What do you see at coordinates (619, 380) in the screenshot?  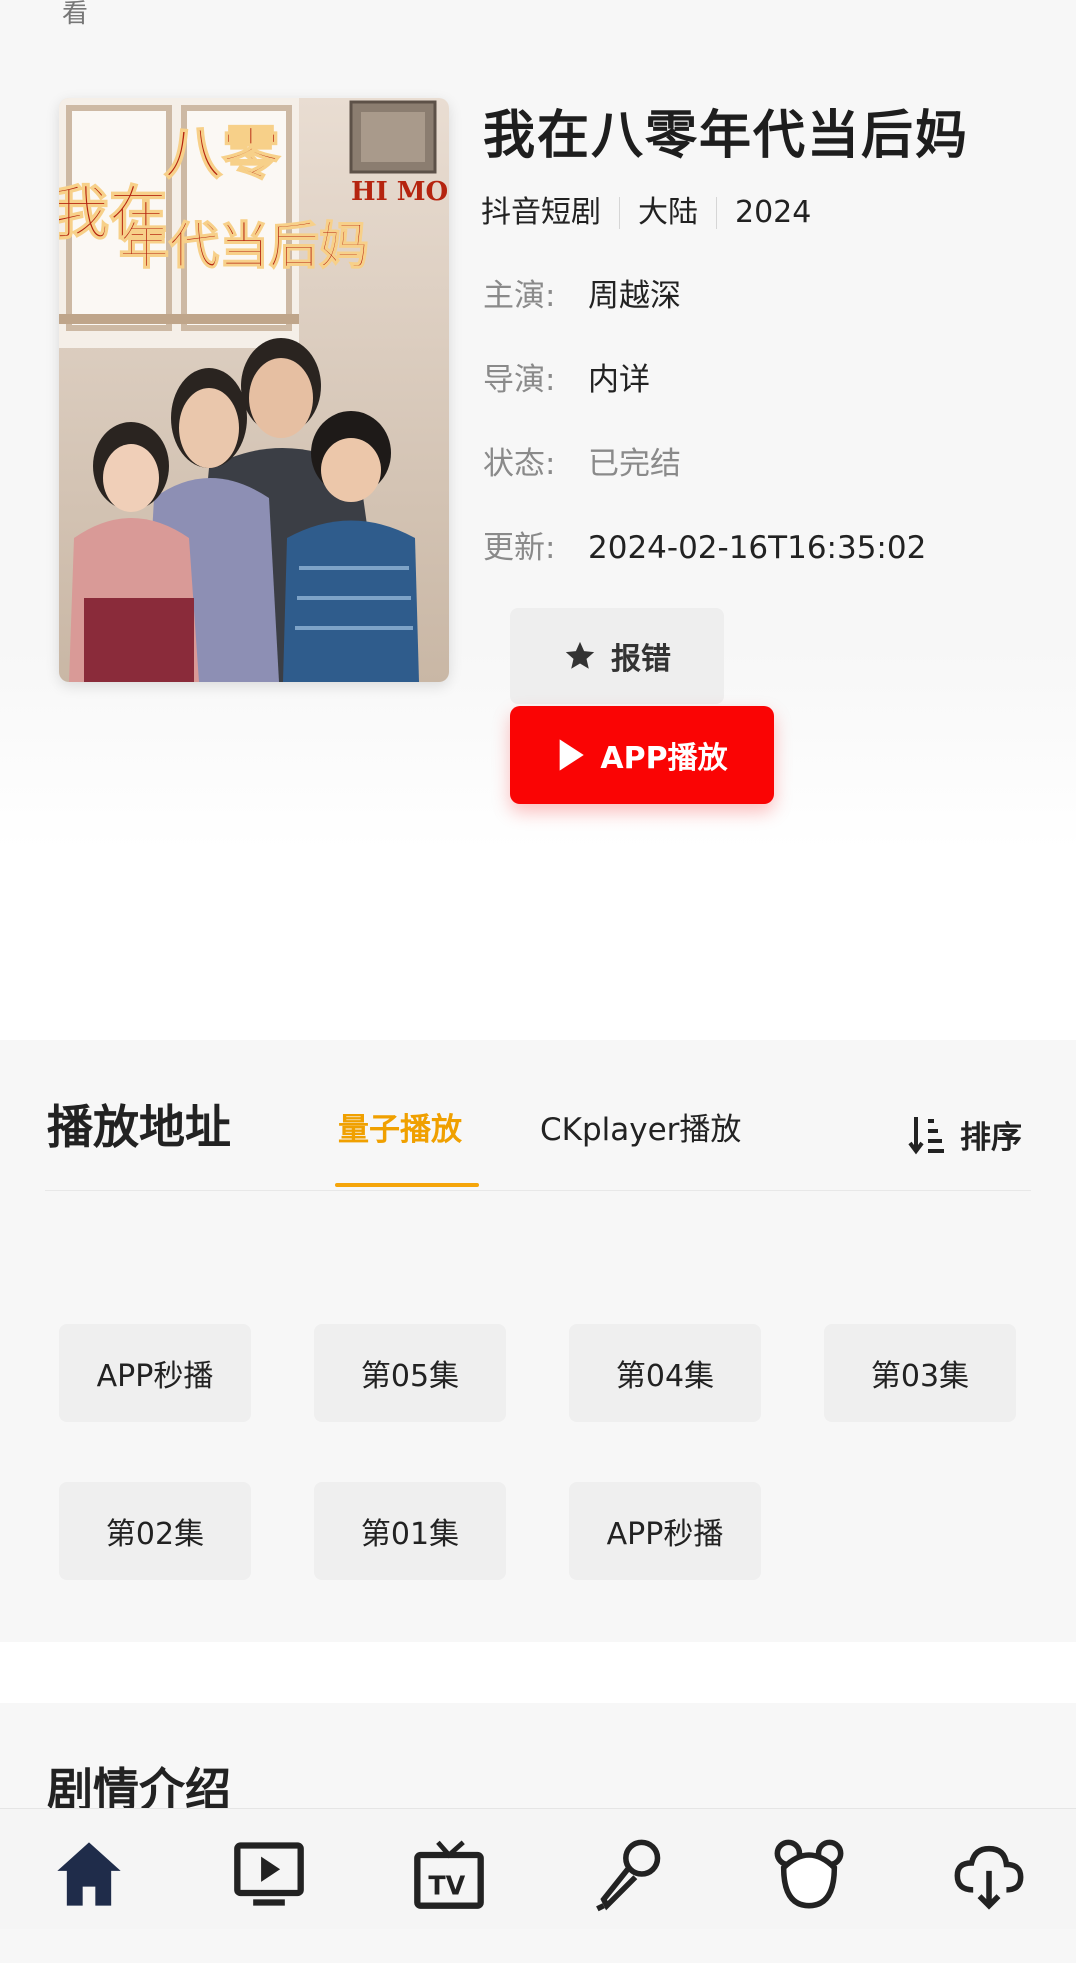 I see `director-value: 内详` at bounding box center [619, 380].